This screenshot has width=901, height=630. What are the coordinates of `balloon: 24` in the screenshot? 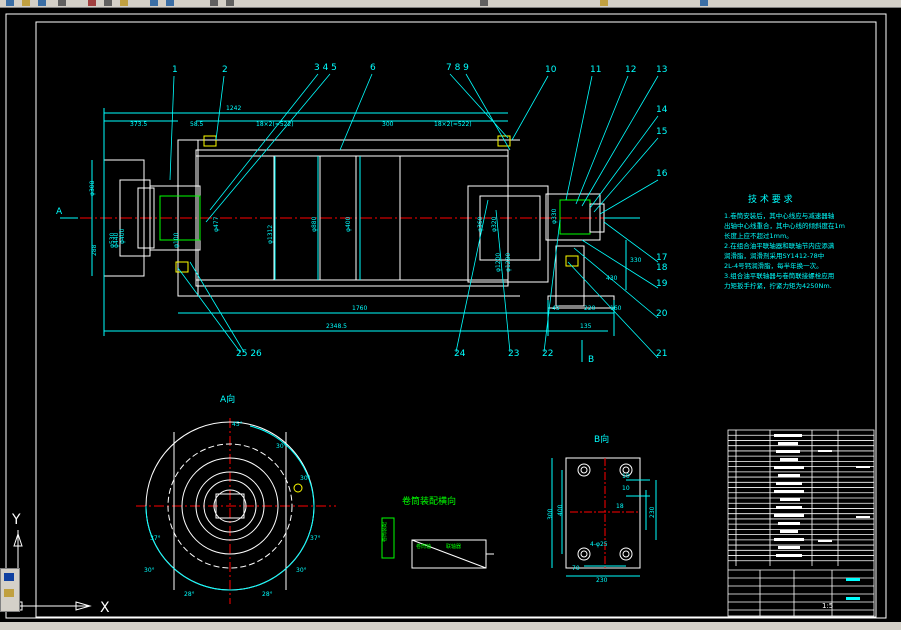 It's located at (460, 354).